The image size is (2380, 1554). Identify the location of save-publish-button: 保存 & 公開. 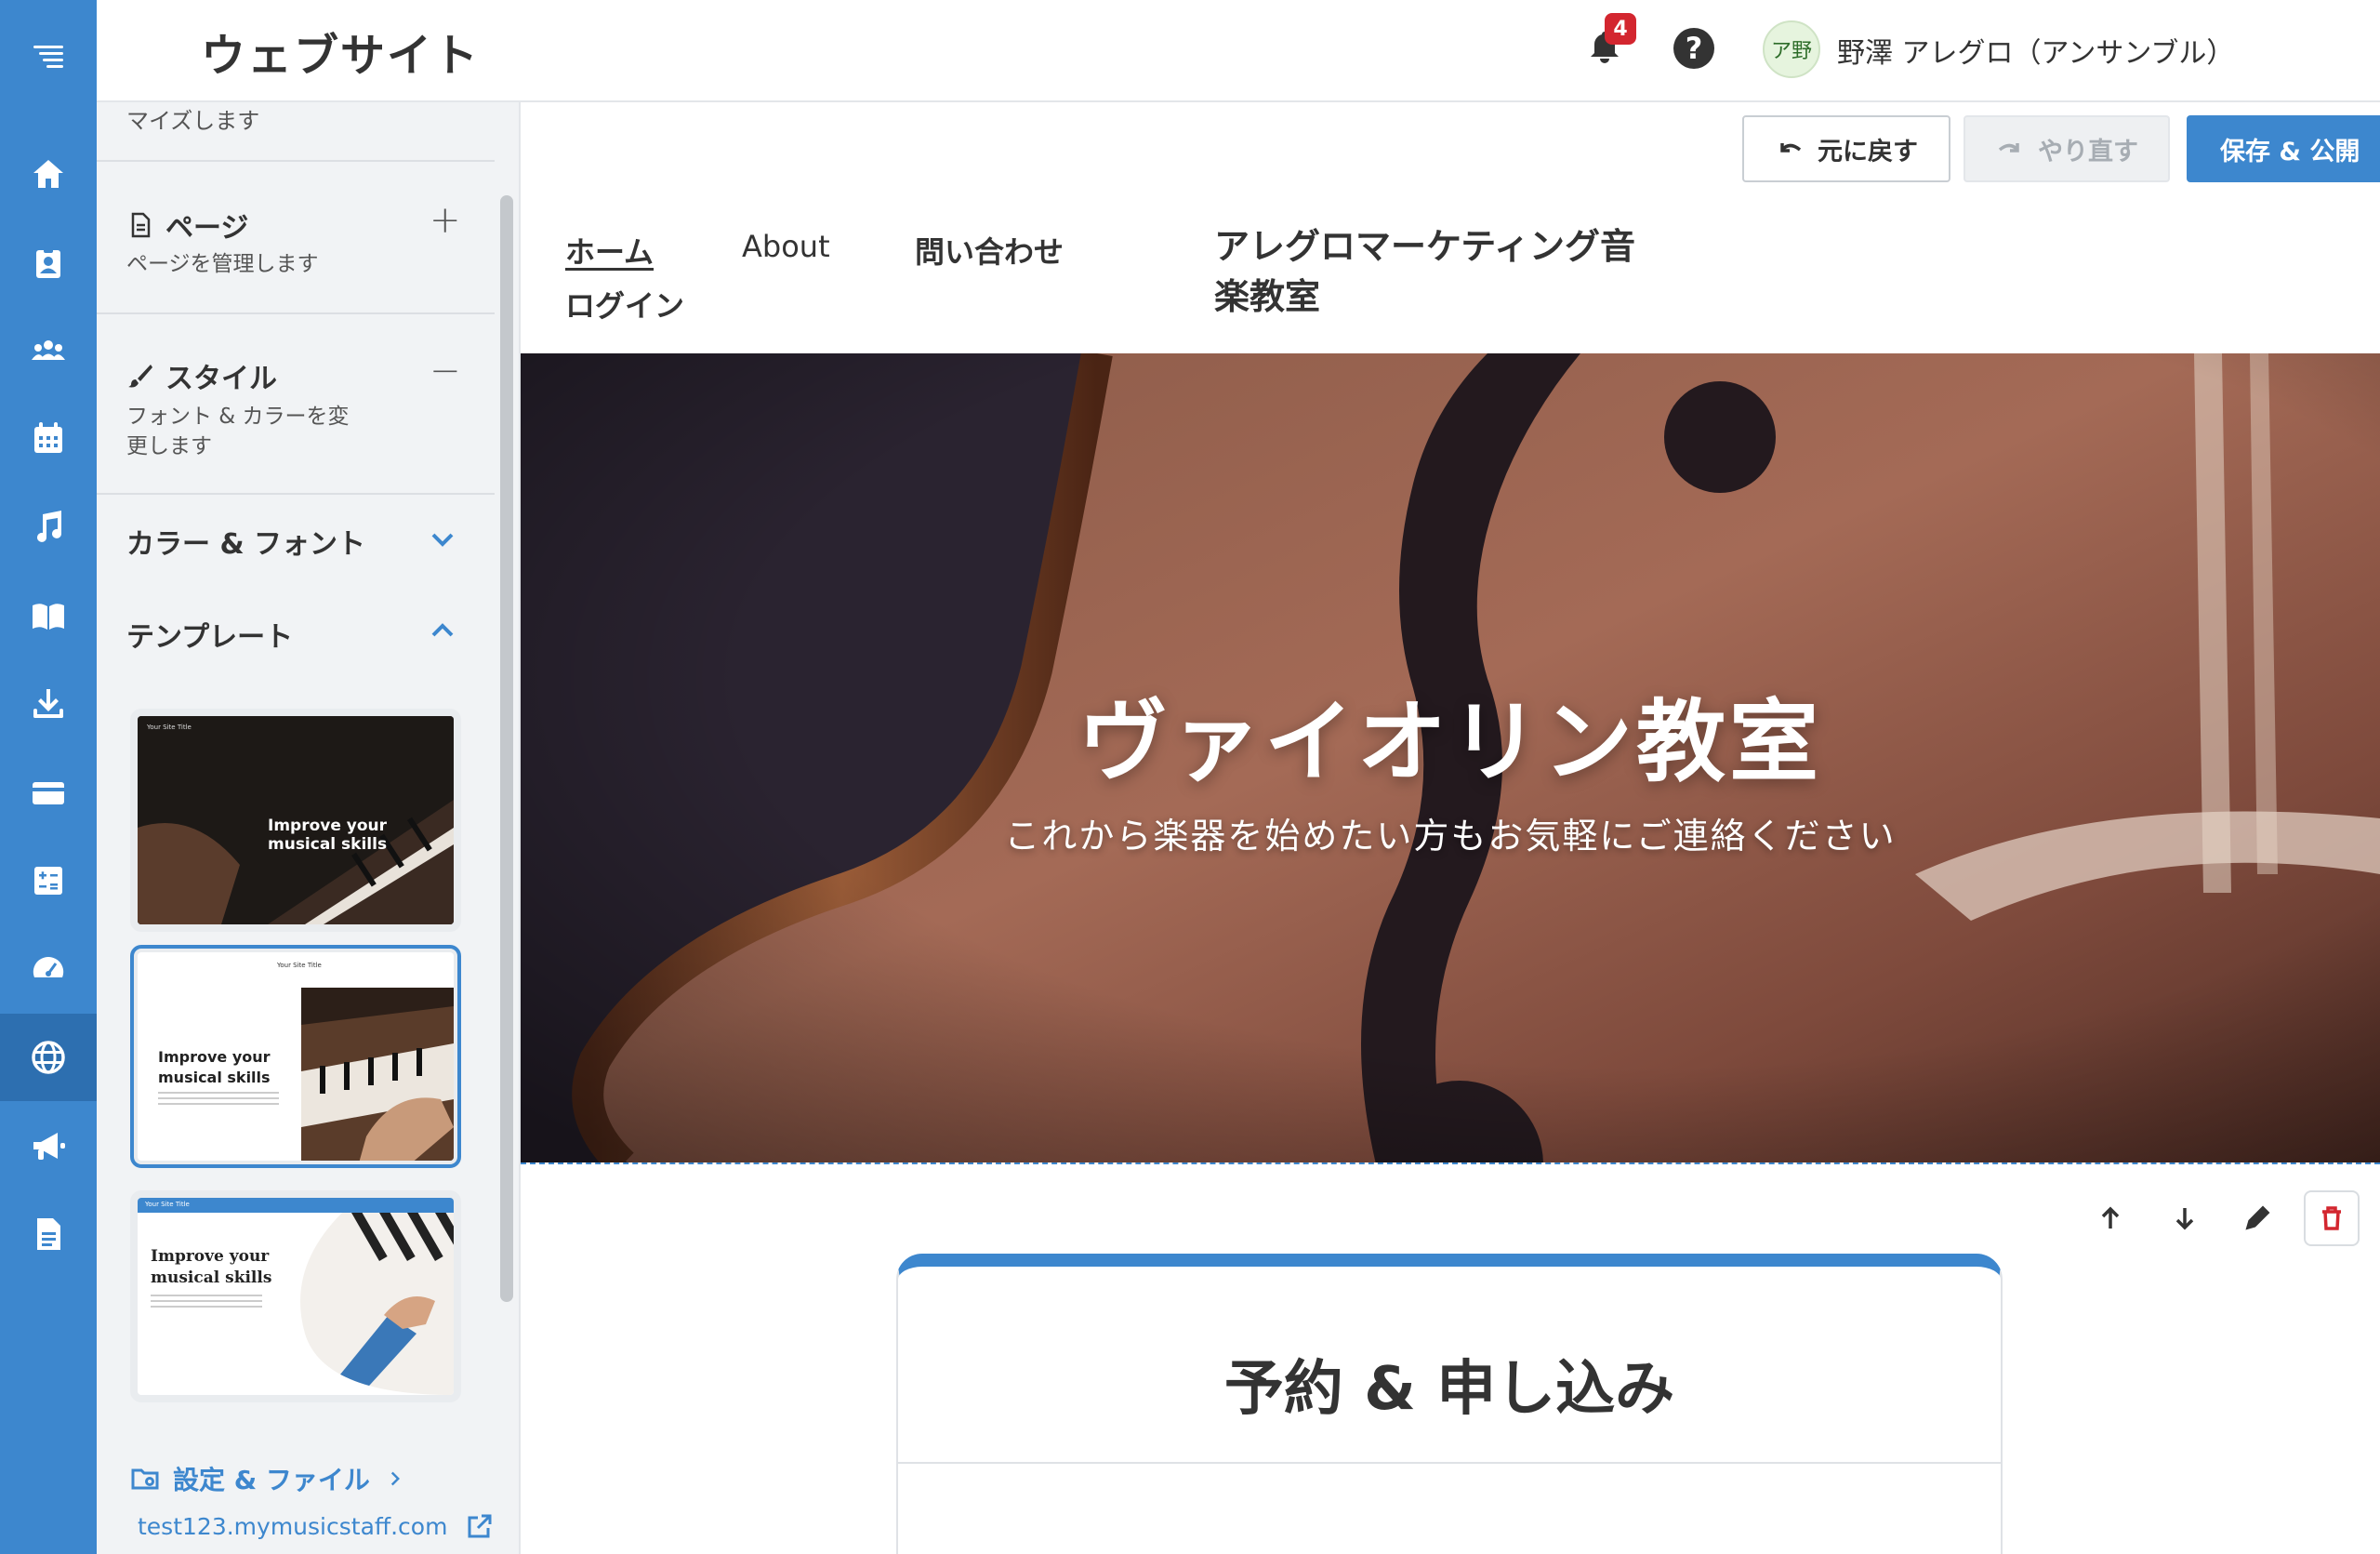
(2283, 148).